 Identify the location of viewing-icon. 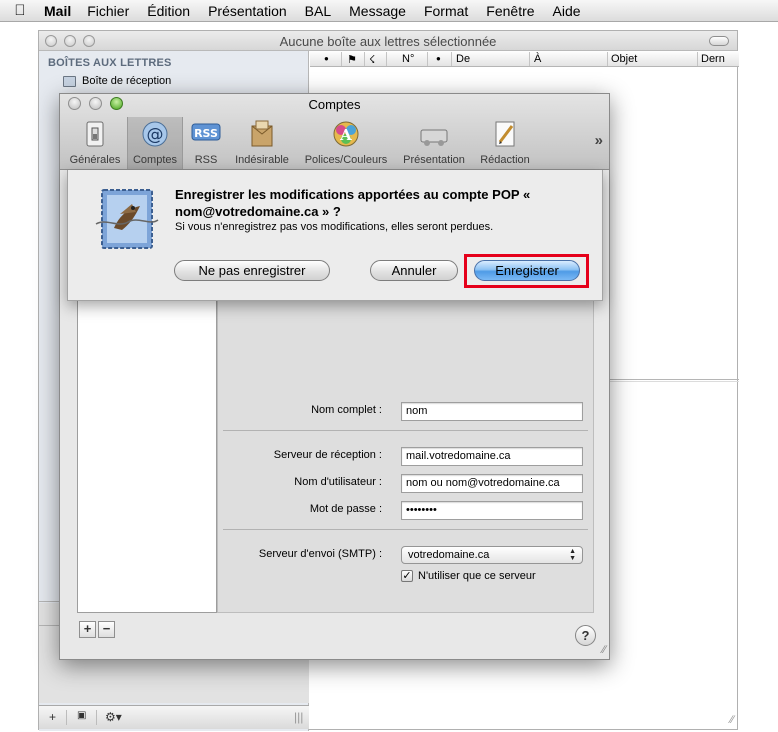
(434, 137).